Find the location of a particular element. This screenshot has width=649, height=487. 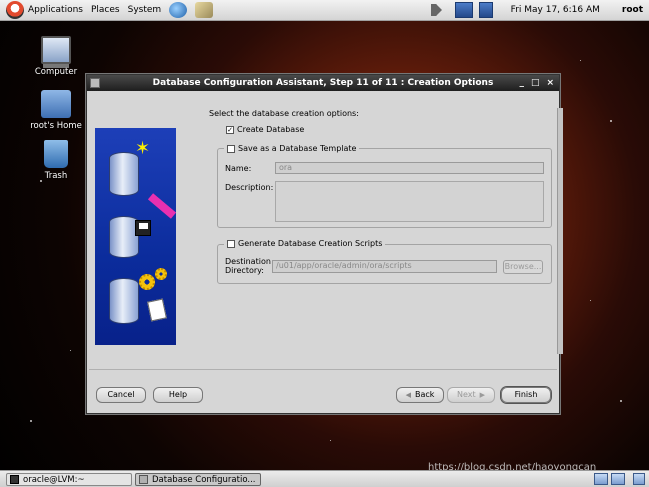

generate-scripts-checkbox is located at coordinates (231, 243).